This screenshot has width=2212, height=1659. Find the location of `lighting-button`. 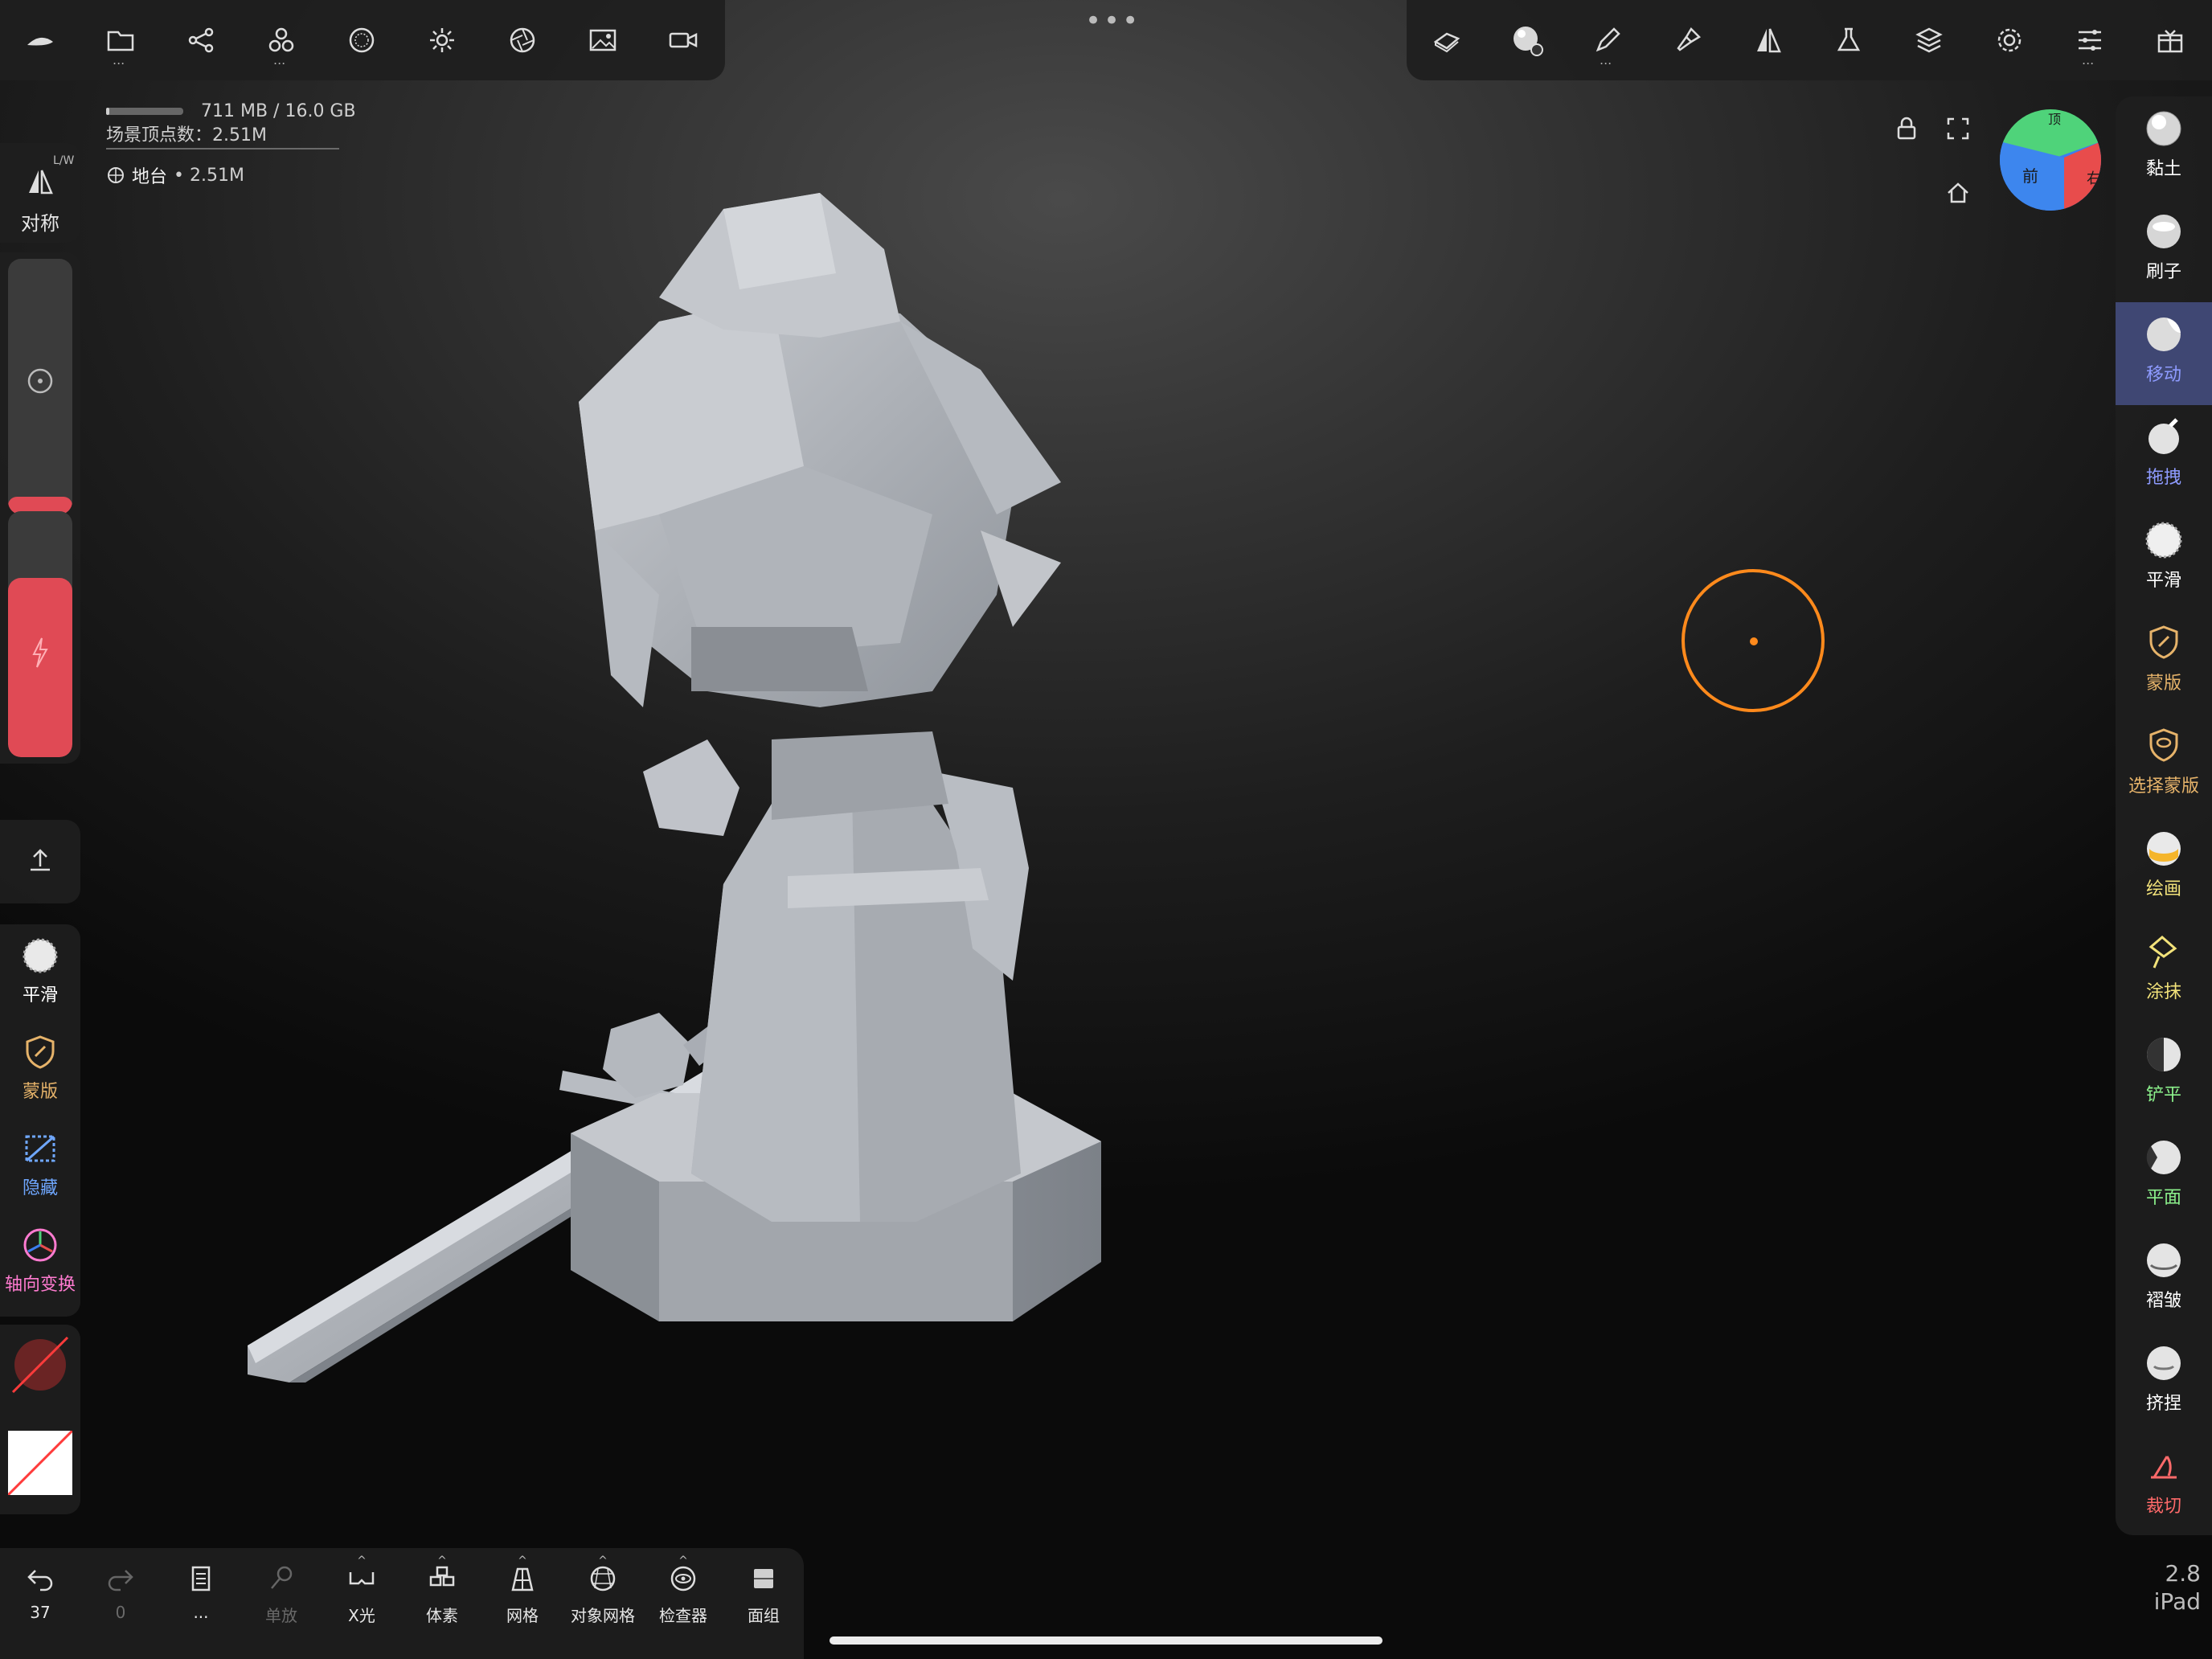

lighting-button is located at coordinates (443, 40).